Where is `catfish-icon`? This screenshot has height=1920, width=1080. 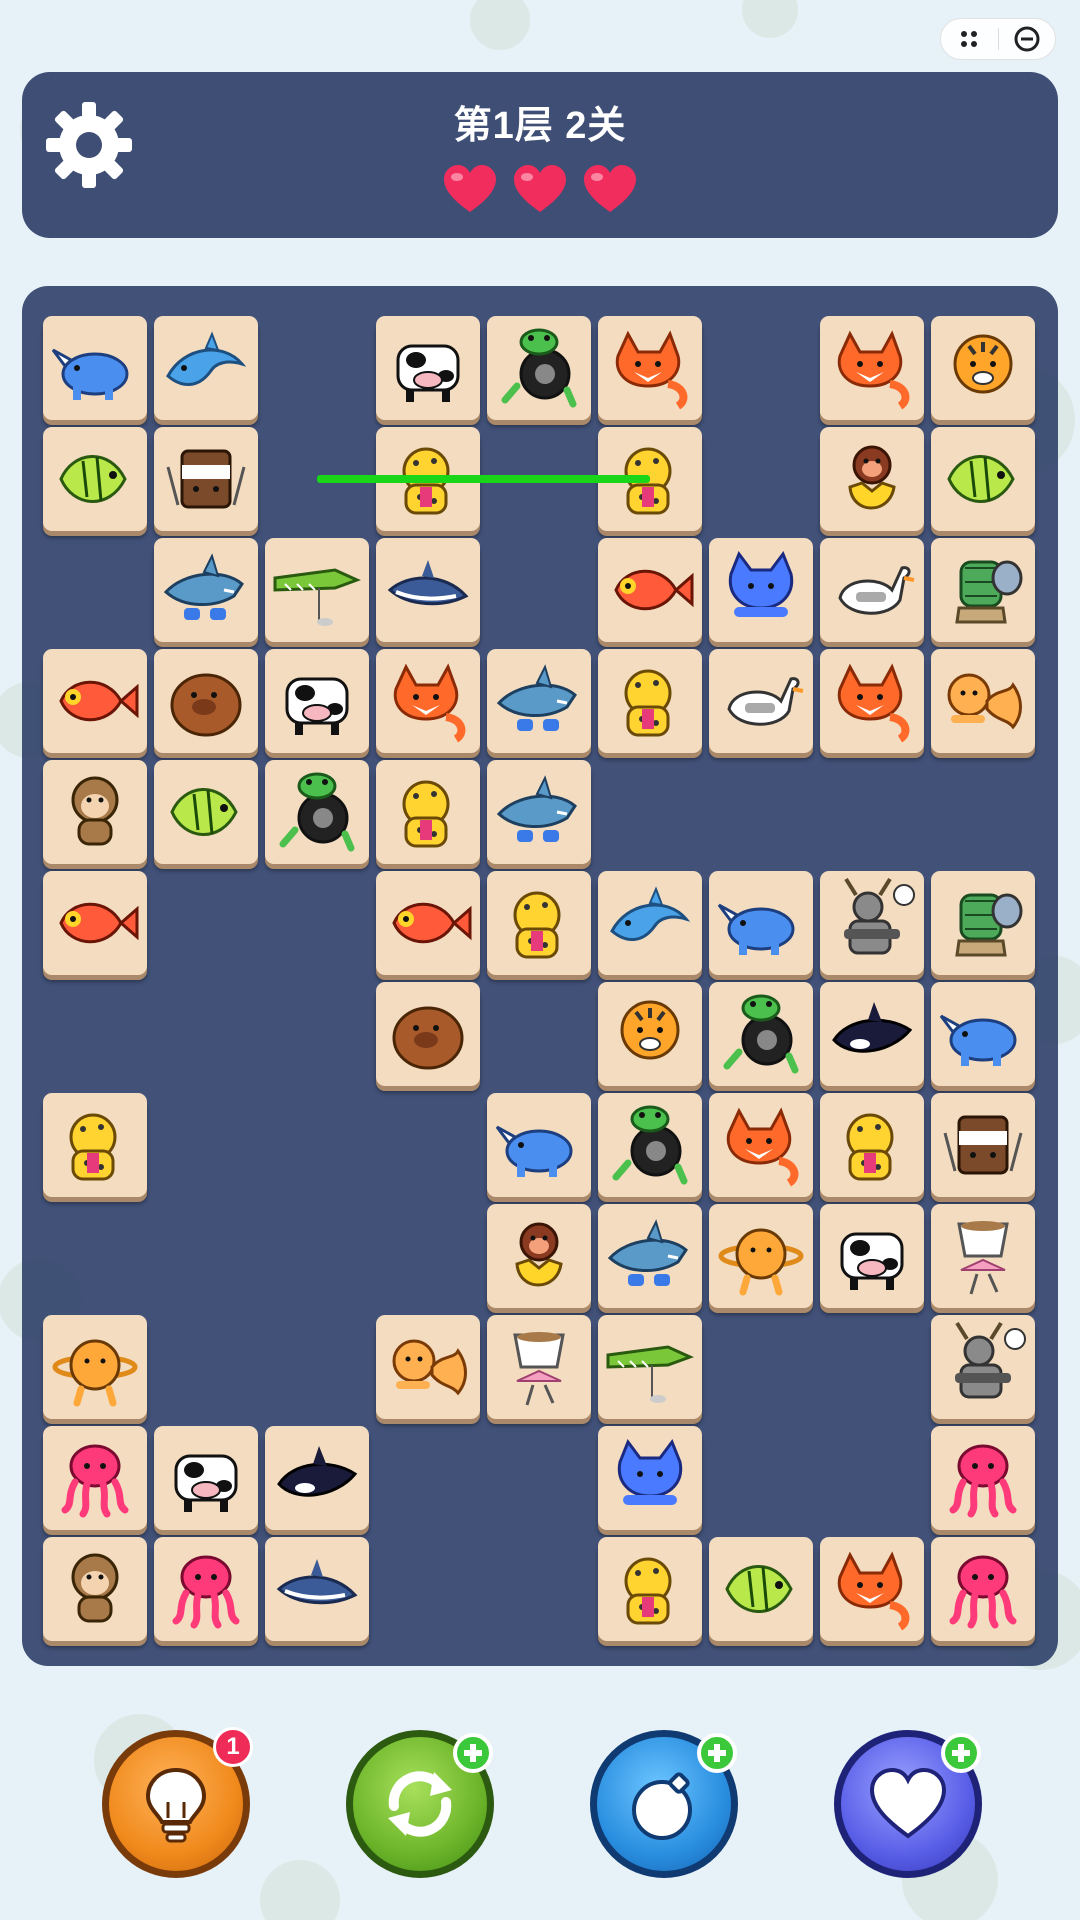 catfish-icon is located at coordinates (984, 701).